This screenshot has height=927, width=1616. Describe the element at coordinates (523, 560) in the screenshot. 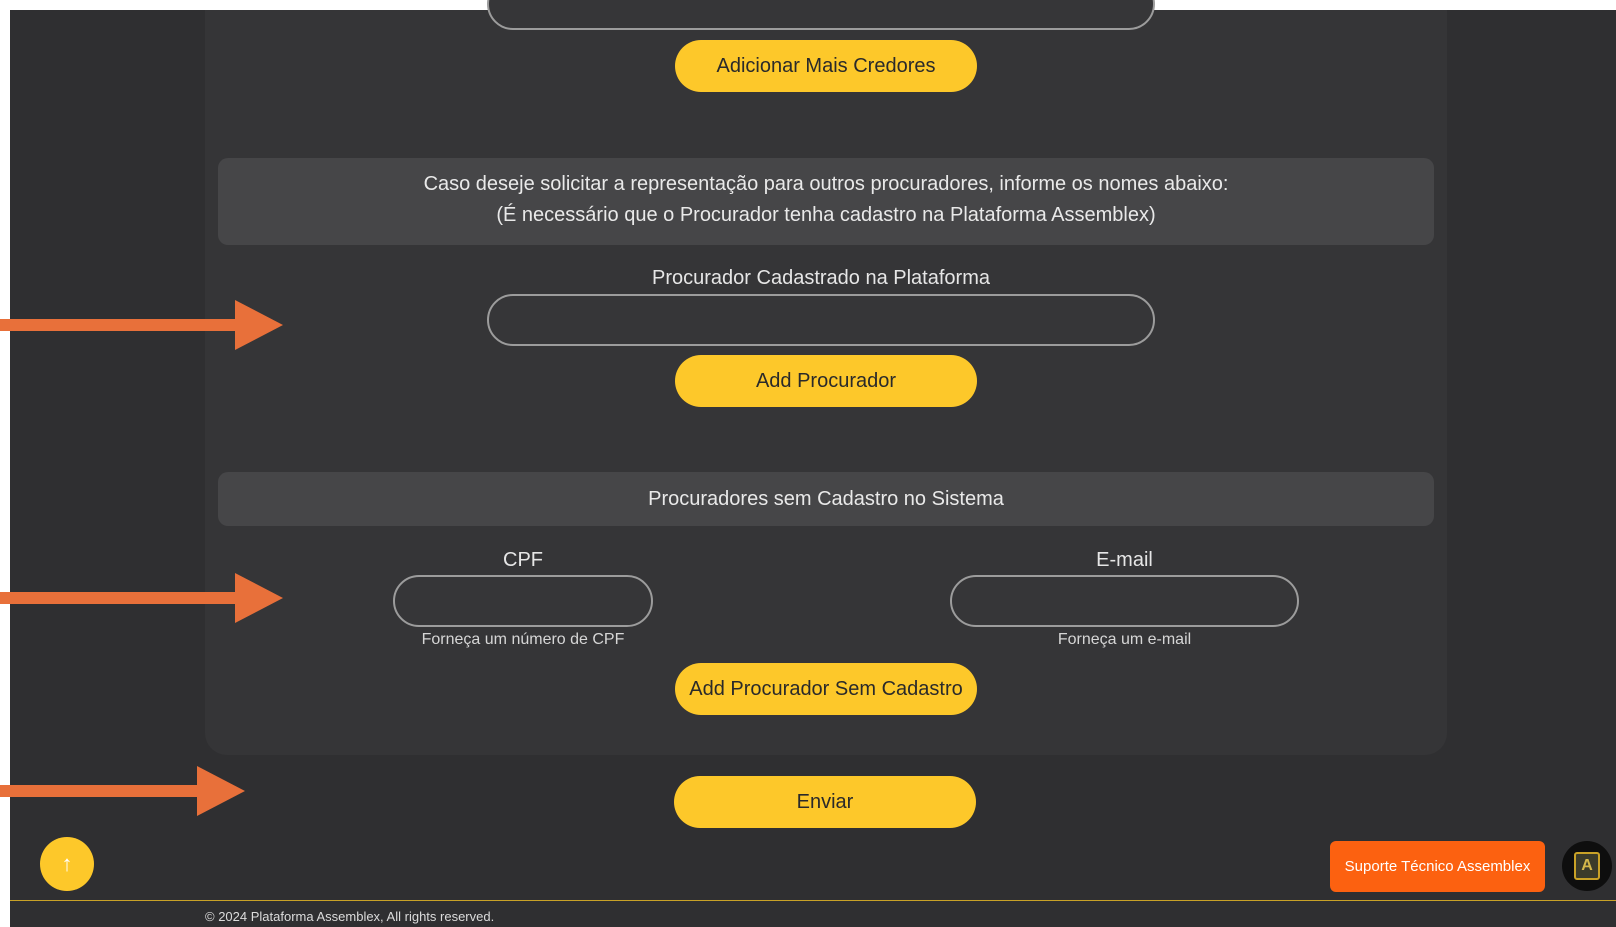

I see `cpf-label: CPF` at that location.